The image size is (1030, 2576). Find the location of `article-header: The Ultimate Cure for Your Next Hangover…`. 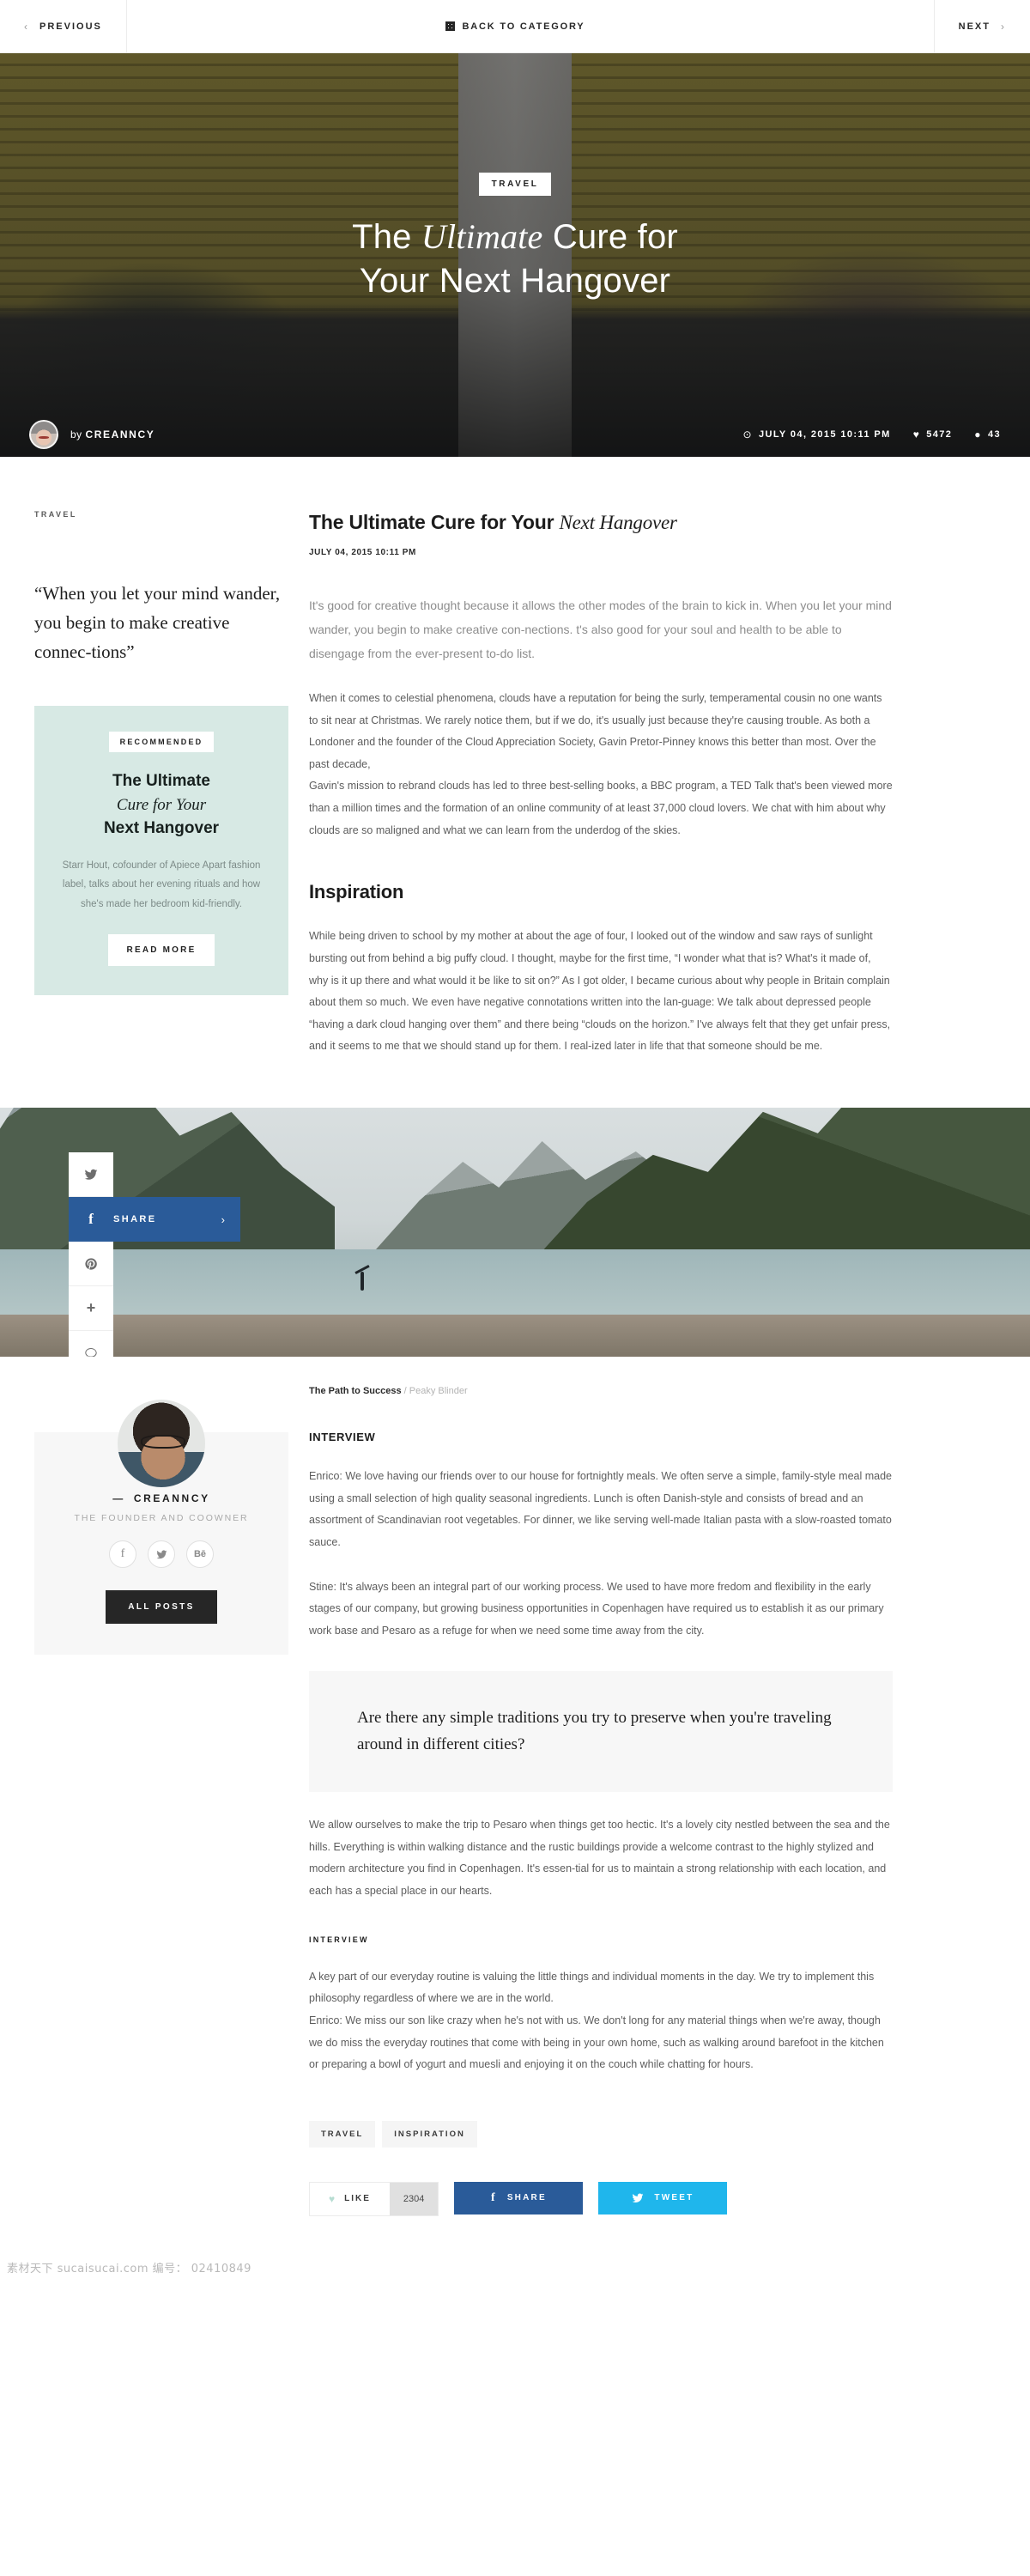

article-header: The Ultimate Cure for Your Next Hangover… is located at coordinates (601, 507).